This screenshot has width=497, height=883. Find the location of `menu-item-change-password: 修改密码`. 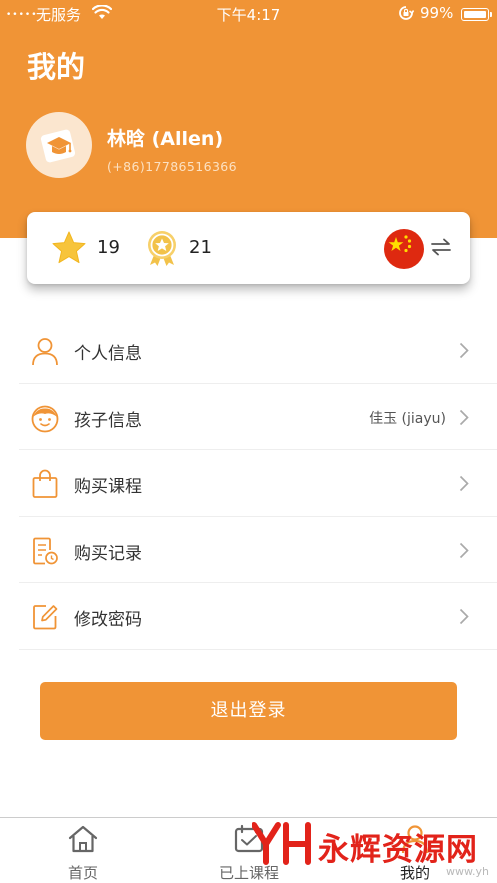

menu-item-change-password: 修改密码 is located at coordinates (258, 616).